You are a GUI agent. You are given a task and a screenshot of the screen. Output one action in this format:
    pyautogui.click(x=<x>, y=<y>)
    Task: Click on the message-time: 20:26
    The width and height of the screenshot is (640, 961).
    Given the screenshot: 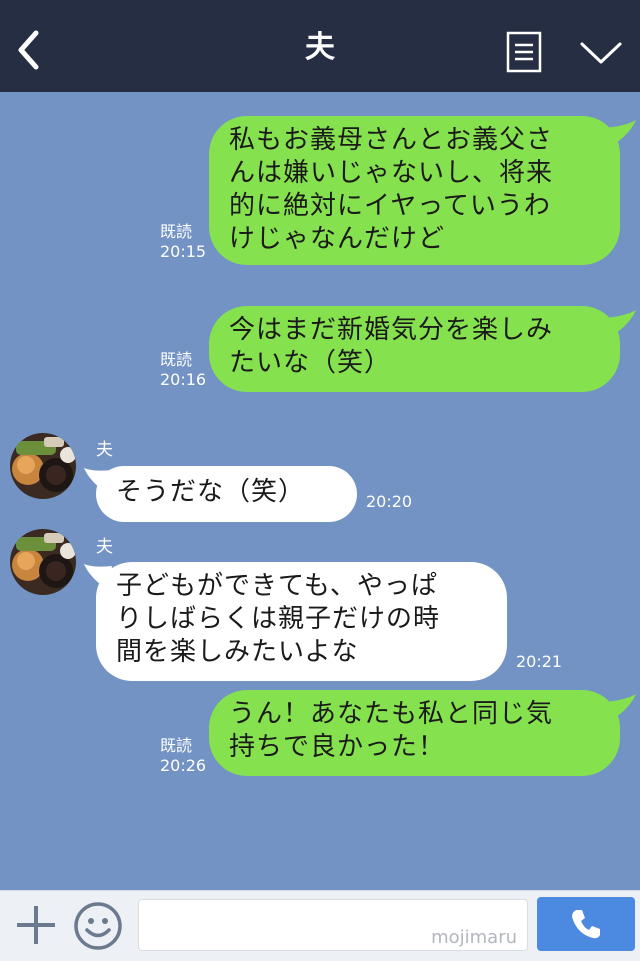 What is the action you would take?
    pyautogui.click(x=183, y=765)
    